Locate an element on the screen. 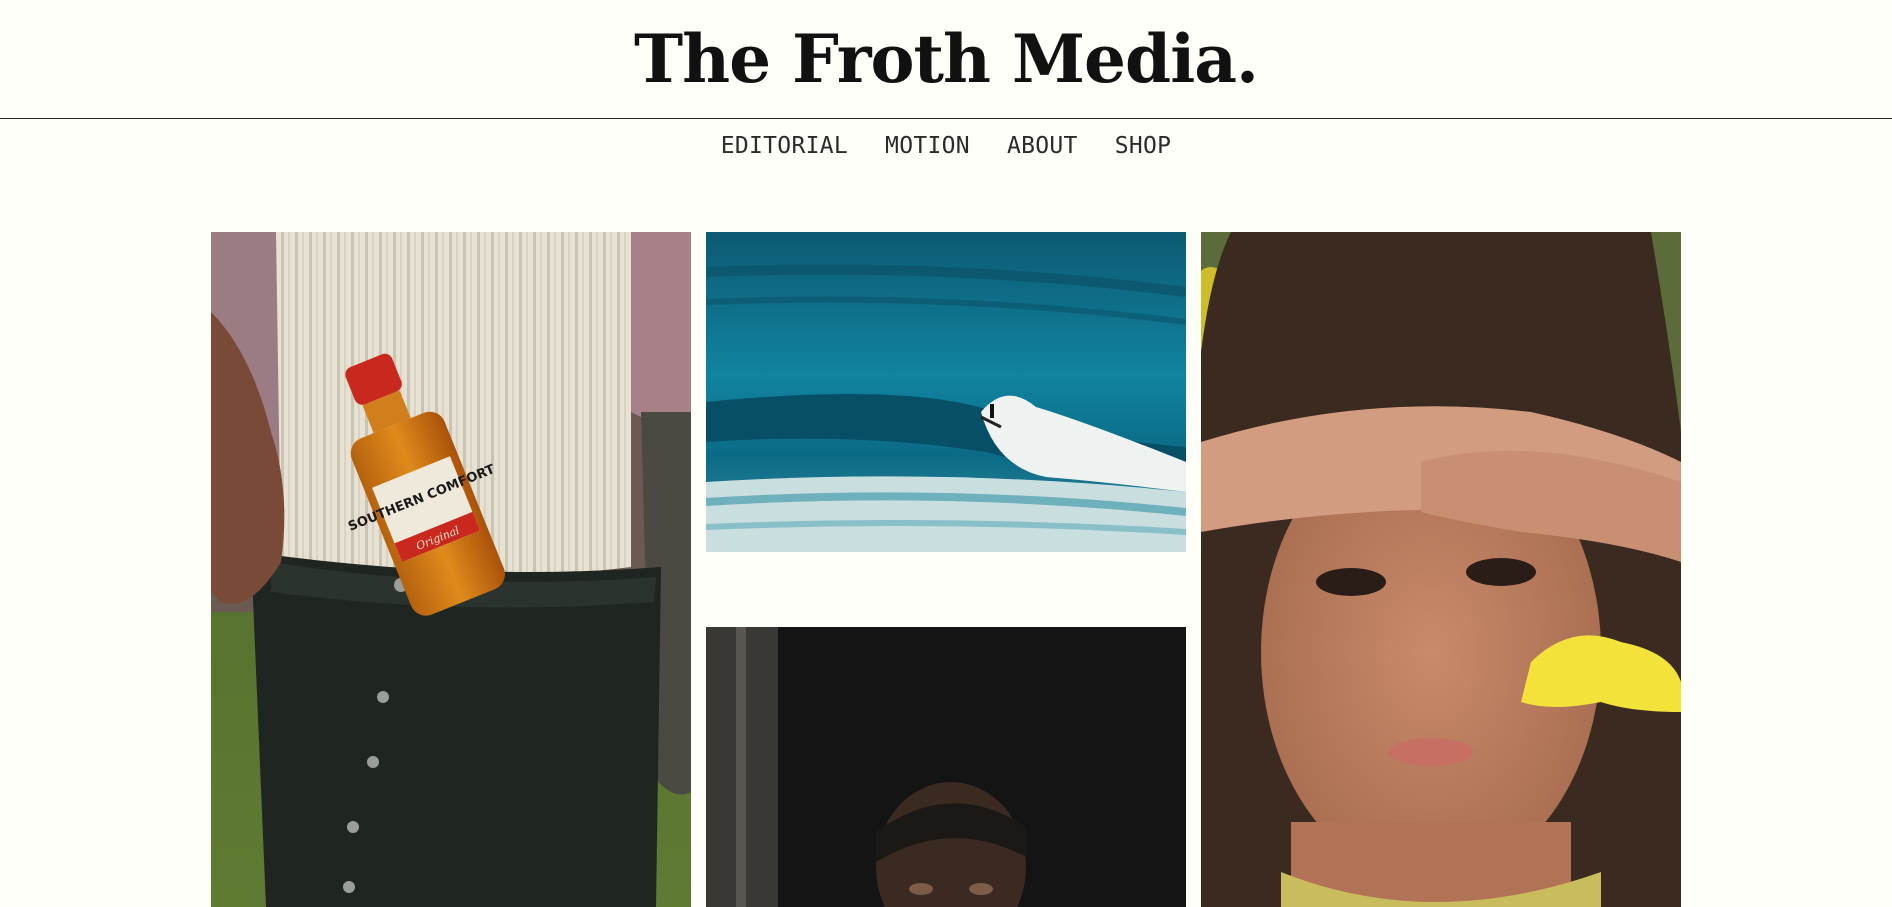  site-title: The Froth Media. is located at coordinates (946, 59).